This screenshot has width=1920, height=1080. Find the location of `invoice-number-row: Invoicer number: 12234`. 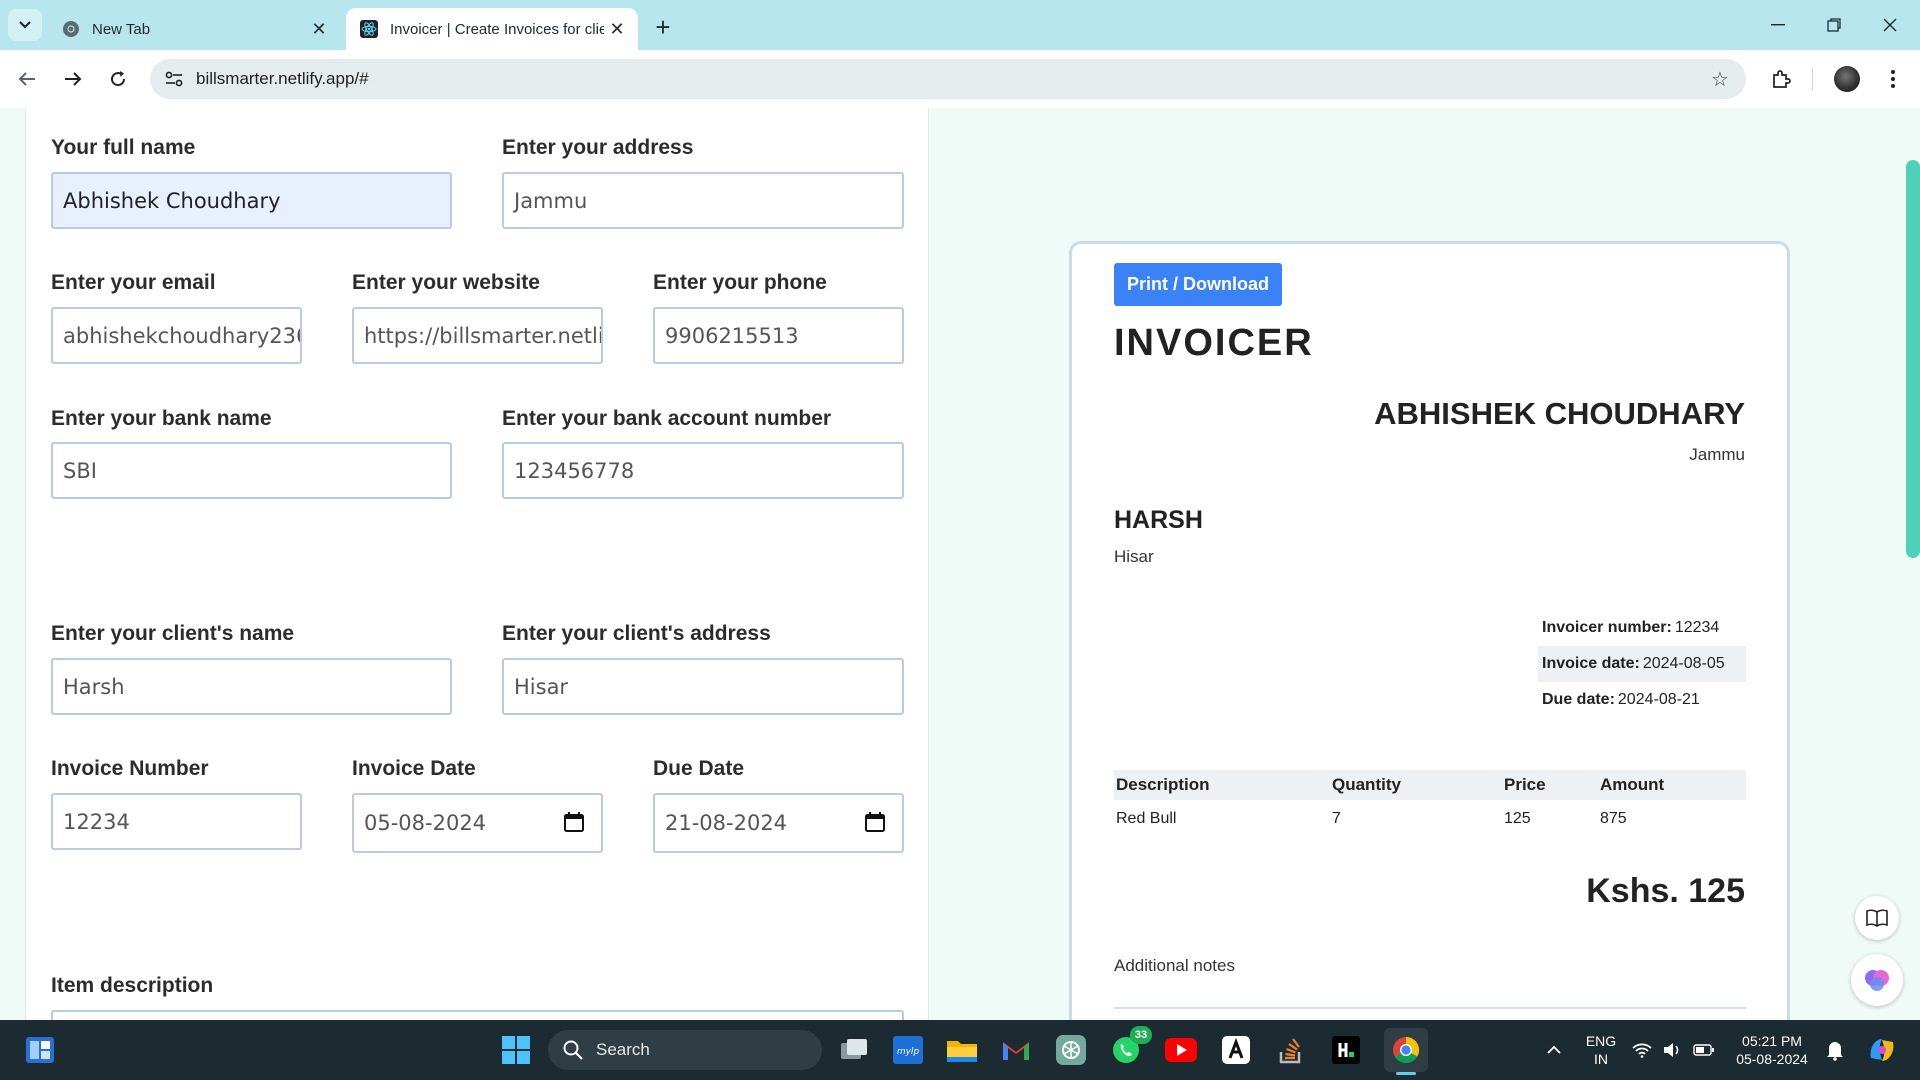

invoice-number-row: Invoicer number: 12234 is located at coordinates (1642, 628).